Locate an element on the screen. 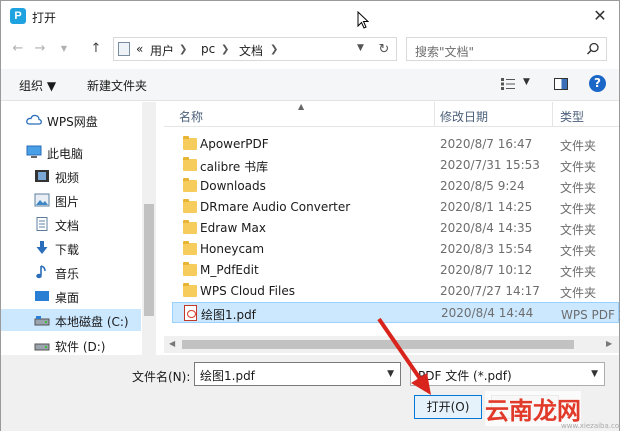  breadcrumb-users: 用户 is located at coordinates (162, 50).